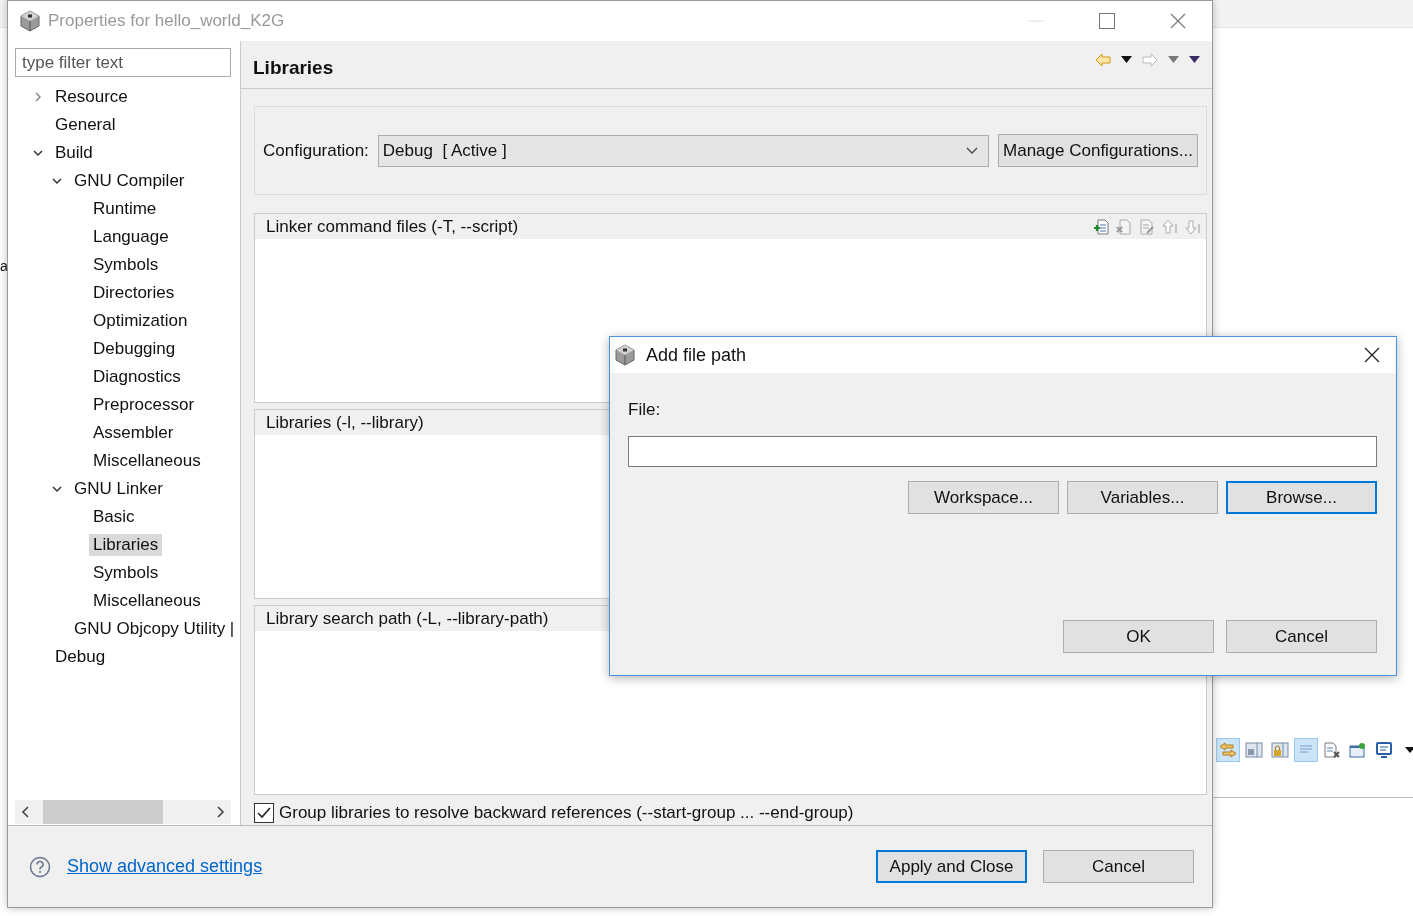 Image resolution: width=1413 pixels, height=916 pixels. I want to click on chevron-right-icon, so click(38, 97).